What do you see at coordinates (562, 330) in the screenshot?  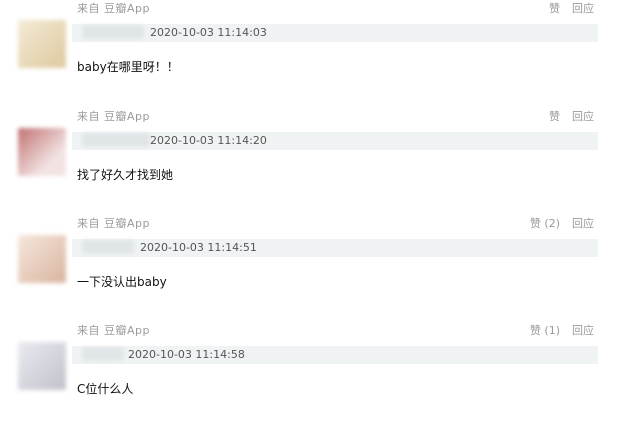 I see `comment-actions: 赞 (1) 回应` at bounding box center [562, 330].